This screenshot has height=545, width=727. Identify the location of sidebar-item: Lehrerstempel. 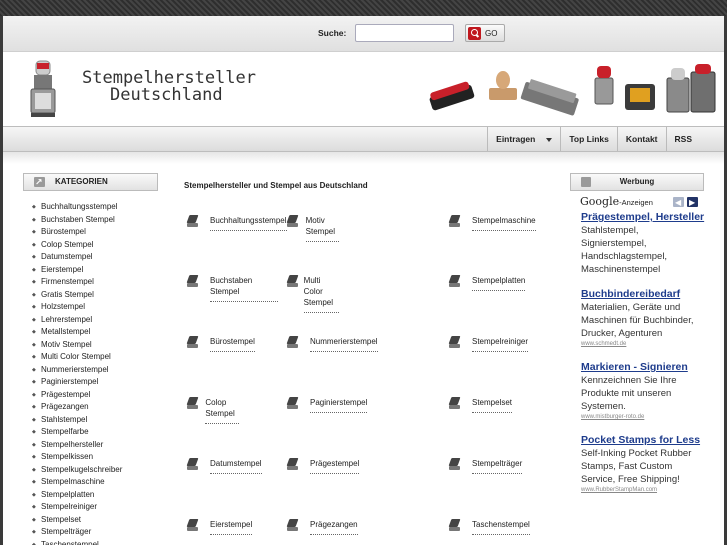
(77, 320).